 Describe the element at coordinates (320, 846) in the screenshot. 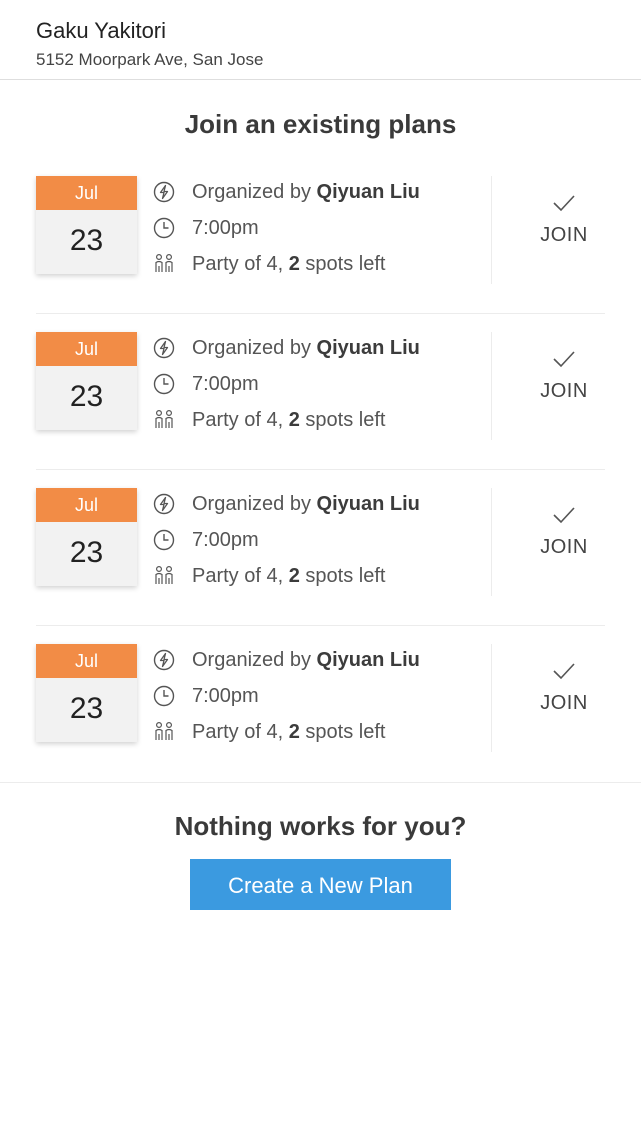

I see `footer-section: Nothing works for you? Create a New Plan` at that location.